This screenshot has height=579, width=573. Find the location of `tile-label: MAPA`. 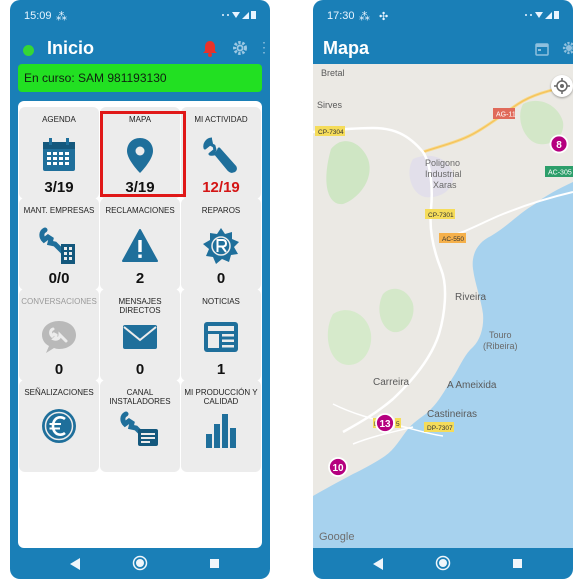

tile-label: MAPA is located at coordinates (140, 119).